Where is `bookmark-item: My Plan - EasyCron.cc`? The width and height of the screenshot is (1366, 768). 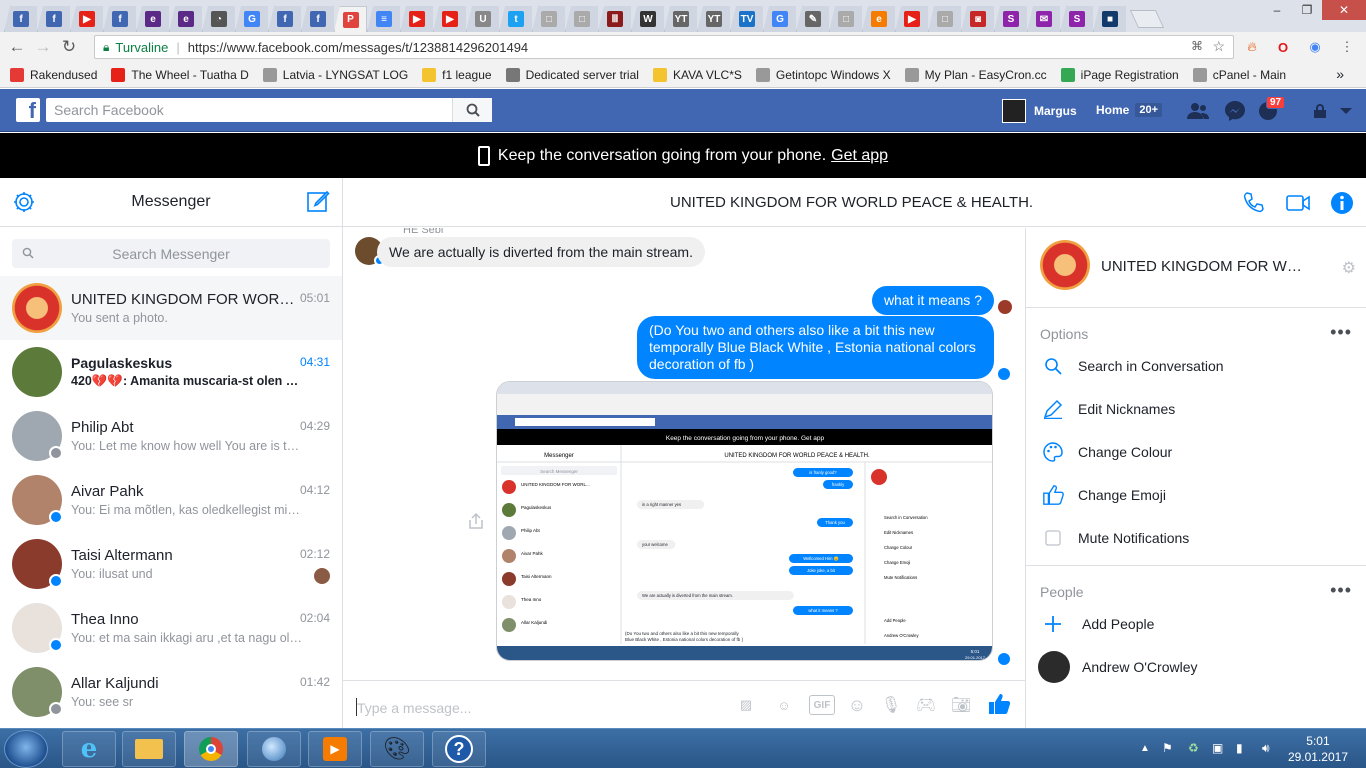 bookmark-item: My Plan - EasyCron.cc is located at coordinates (975, 74).